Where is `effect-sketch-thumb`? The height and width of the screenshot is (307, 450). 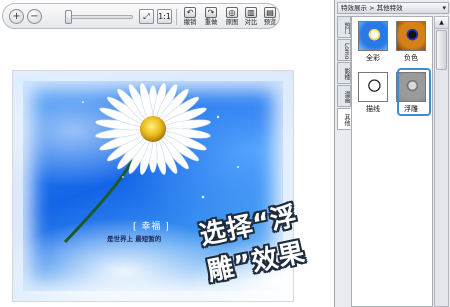
effect-sketch-thumb is located at coordinates (373, 87).